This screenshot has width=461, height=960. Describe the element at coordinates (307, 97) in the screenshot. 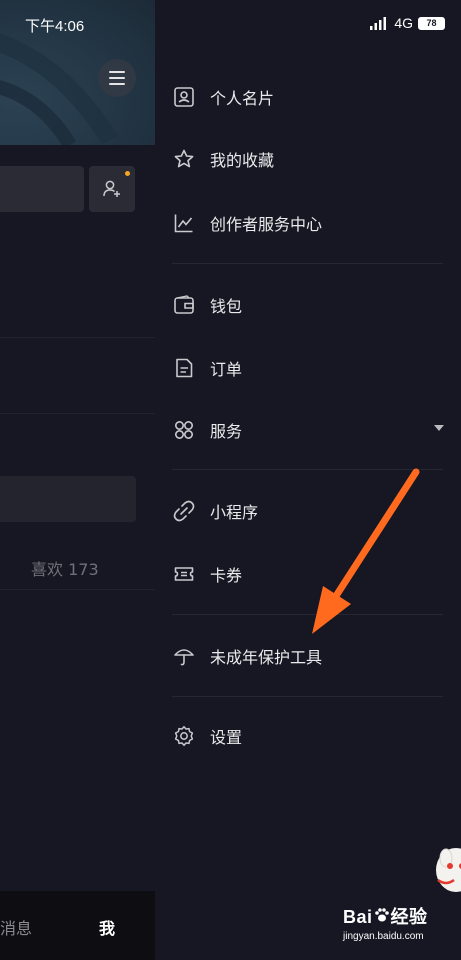

I see `drawer-item-profile-card: 个人名片` at that location.